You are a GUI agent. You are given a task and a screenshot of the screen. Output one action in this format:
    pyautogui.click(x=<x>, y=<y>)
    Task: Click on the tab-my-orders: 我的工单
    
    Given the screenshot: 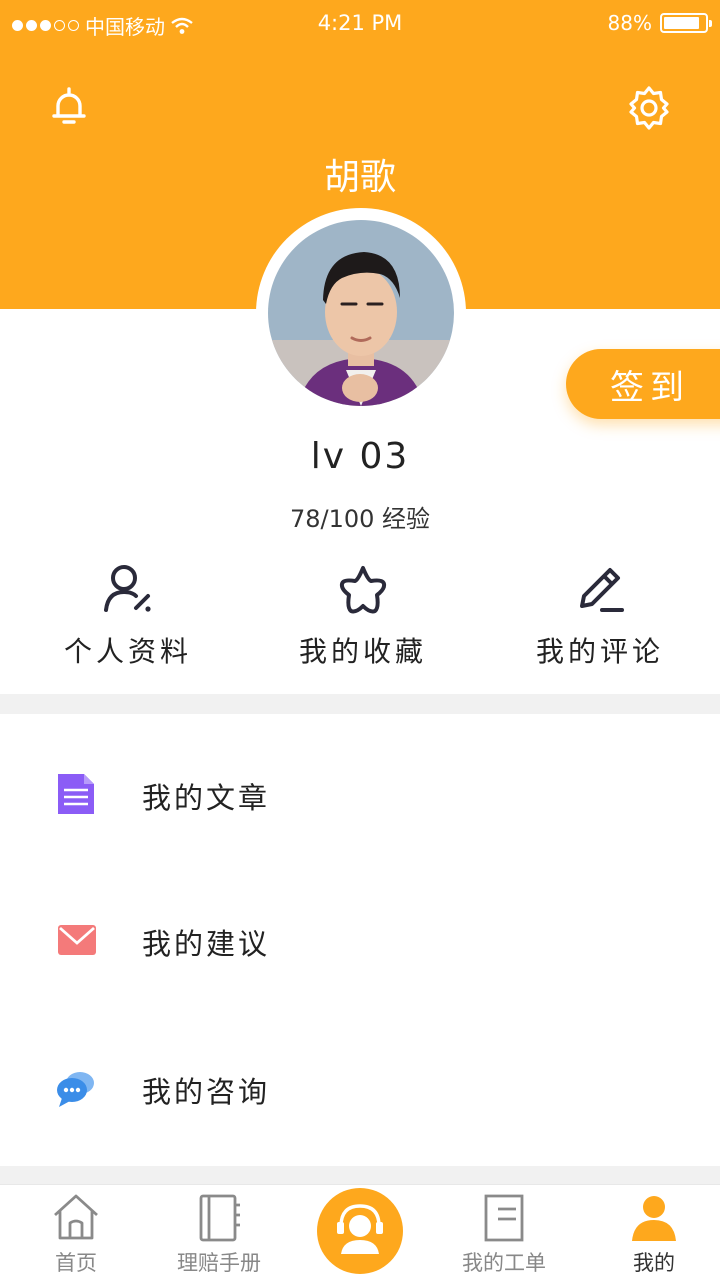 What is the action you would take?
    pyautogui.click(x=504, y=1232)
    